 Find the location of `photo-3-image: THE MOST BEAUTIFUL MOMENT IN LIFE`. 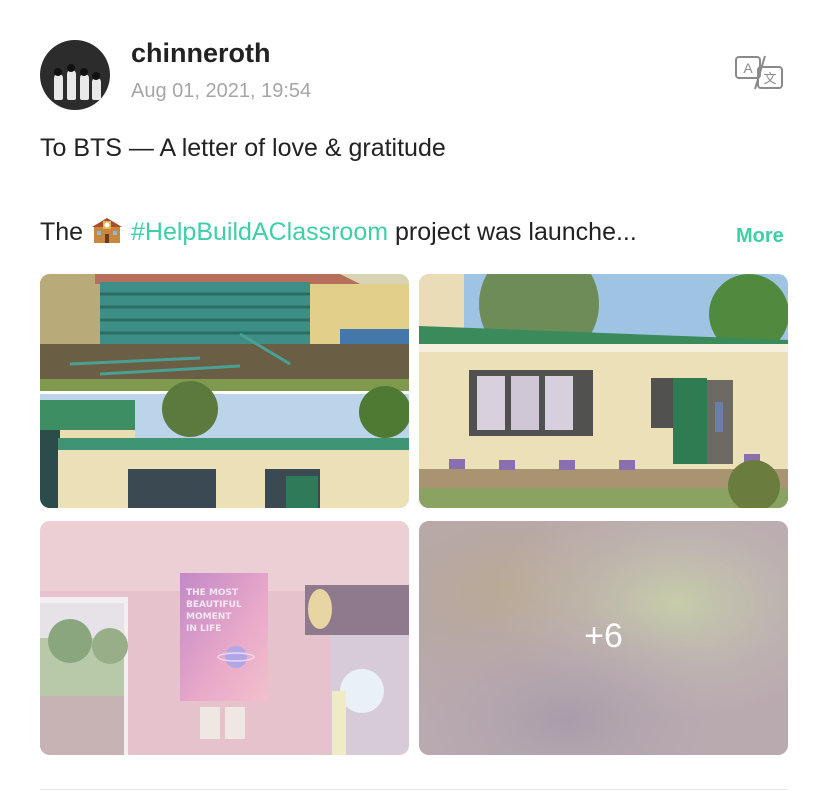

photo-3-image: THE MOST BEAUTIFUL MOMENT IN LIFE is located at coordinates (224, 638).